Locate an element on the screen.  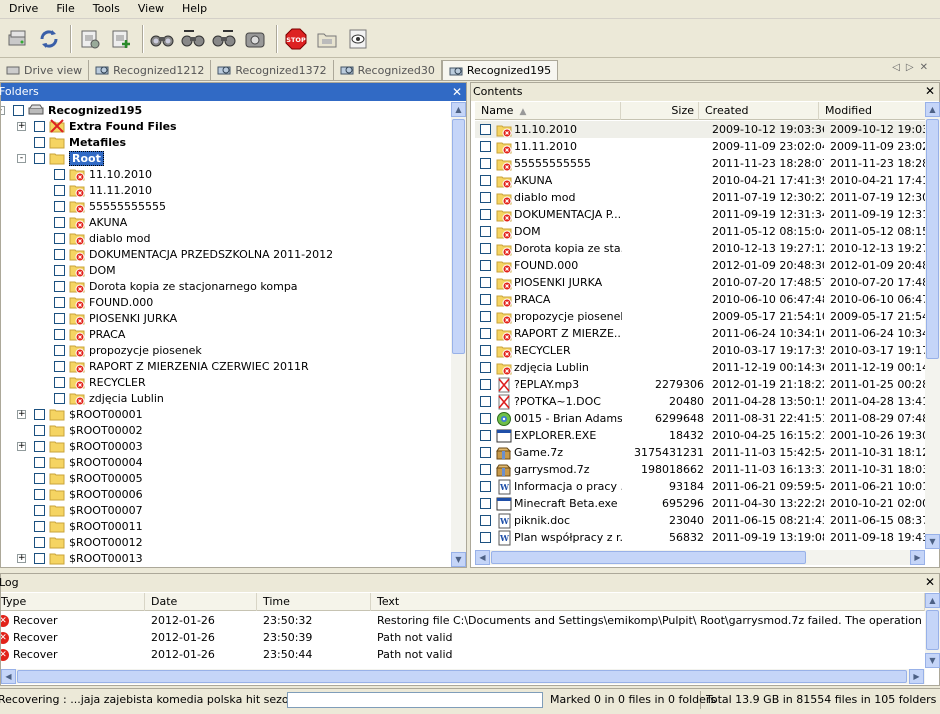
menu-view: View is located at coordinates (151, 9).